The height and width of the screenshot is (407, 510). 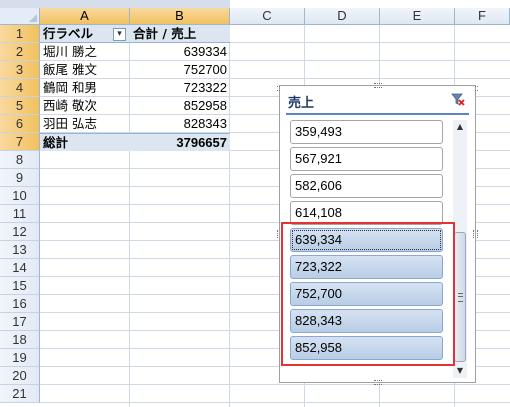 I want to click on row-header: 16, so click(x=20, y=304).